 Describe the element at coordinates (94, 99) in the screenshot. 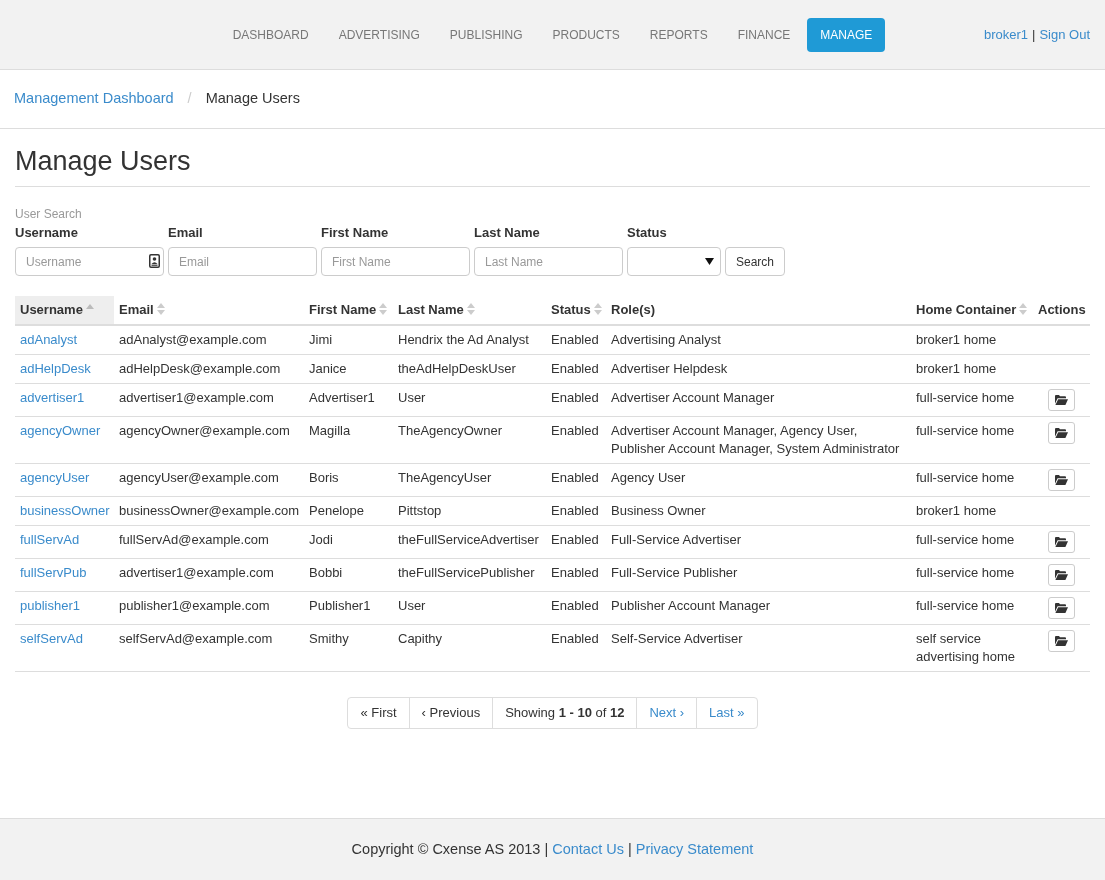

I see `breadcrumb-link: Management Dashboard` at that location.